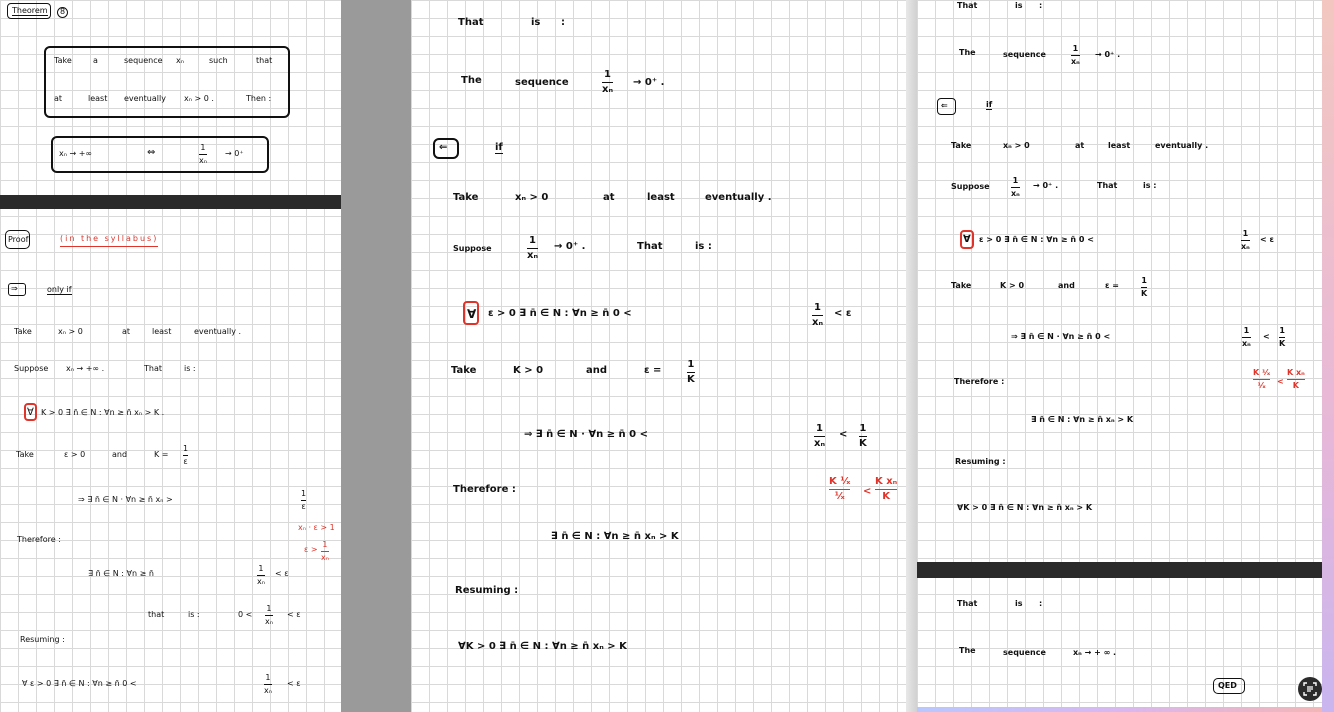 Image resolution: width=1334 pixels, height=712 pixels. I want to click on claim-fraction: 1 xₙ, so click(203, 154).